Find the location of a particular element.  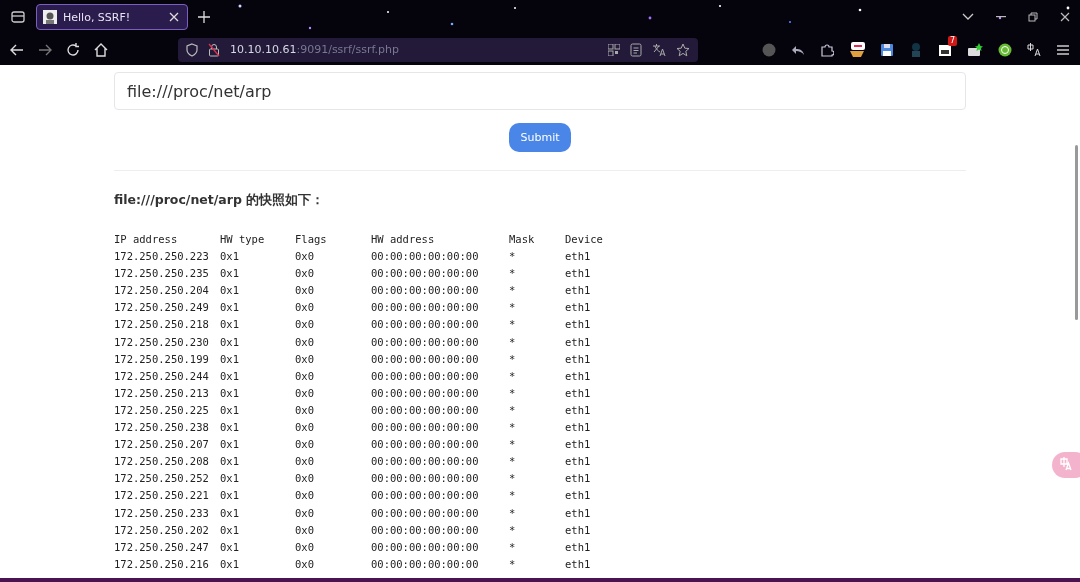

lock-crossed-icon is located at coordinates (214, 49).